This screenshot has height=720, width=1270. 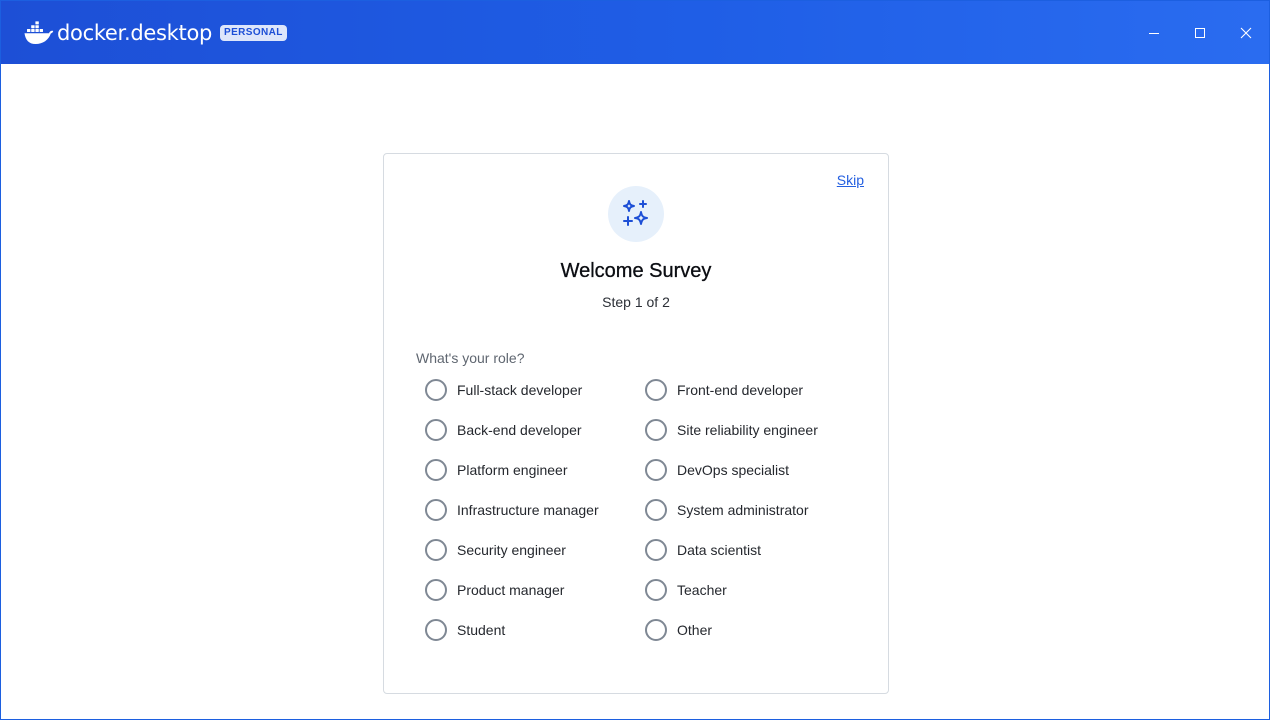 What do you see at coordinates (702, 590) in the screenshot?
I see `role-option-label: Teacher` at bounding box center [702, 590].